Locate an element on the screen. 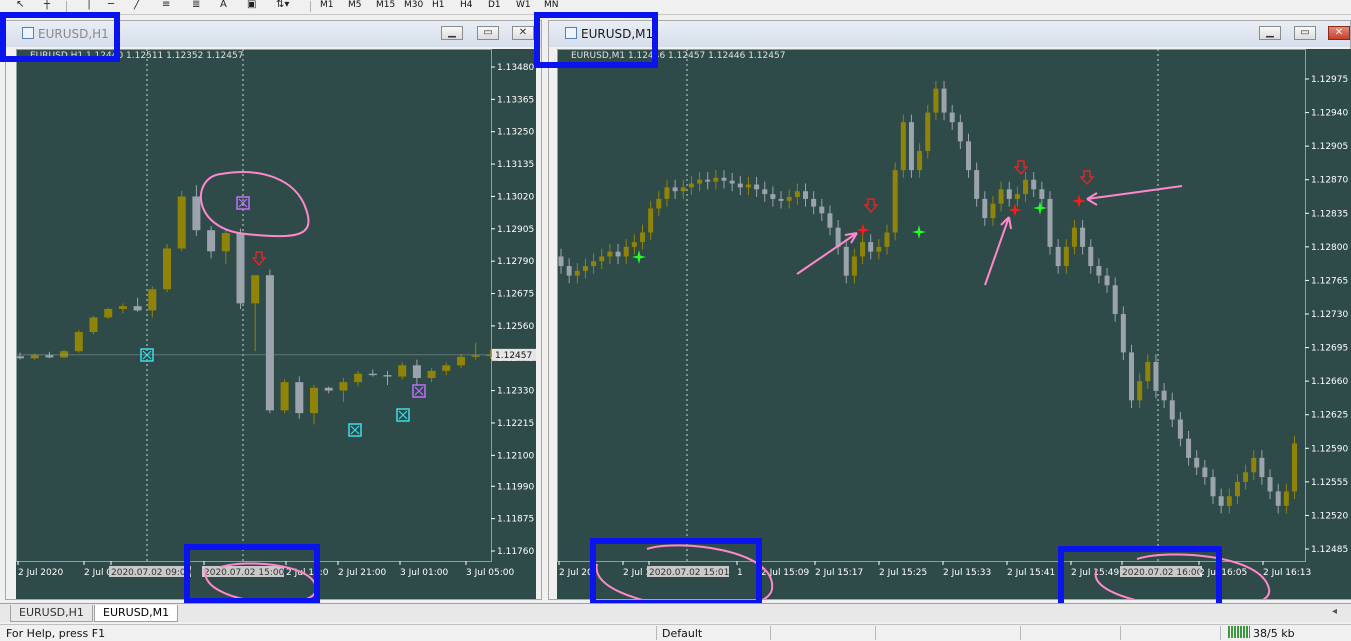  price-label: 1.12905 is located at coordinates (515, 230).